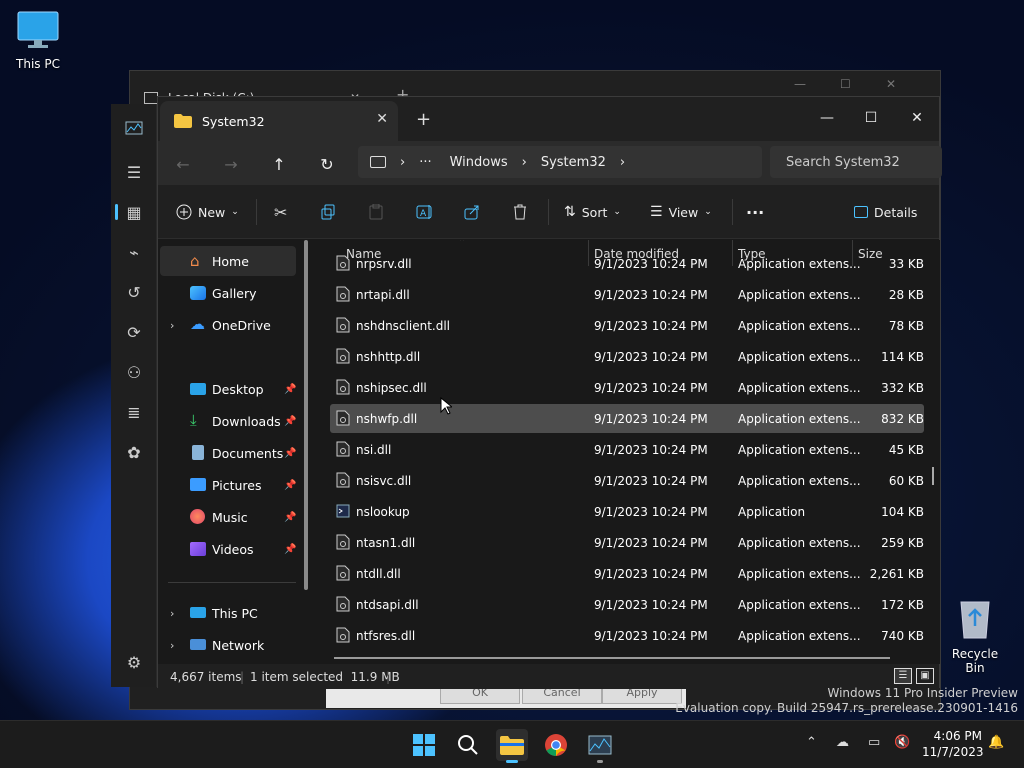 The image size is (1024, 768). I want to click on performance-icon: ⌁, so click(134, 252).